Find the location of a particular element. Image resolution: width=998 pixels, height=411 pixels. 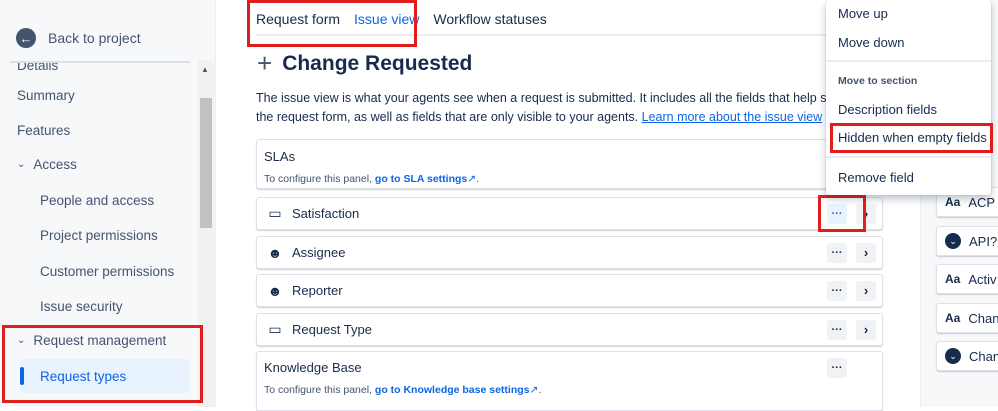

menu-item-description-fields: Description fields is located at coordinates (887, 109).